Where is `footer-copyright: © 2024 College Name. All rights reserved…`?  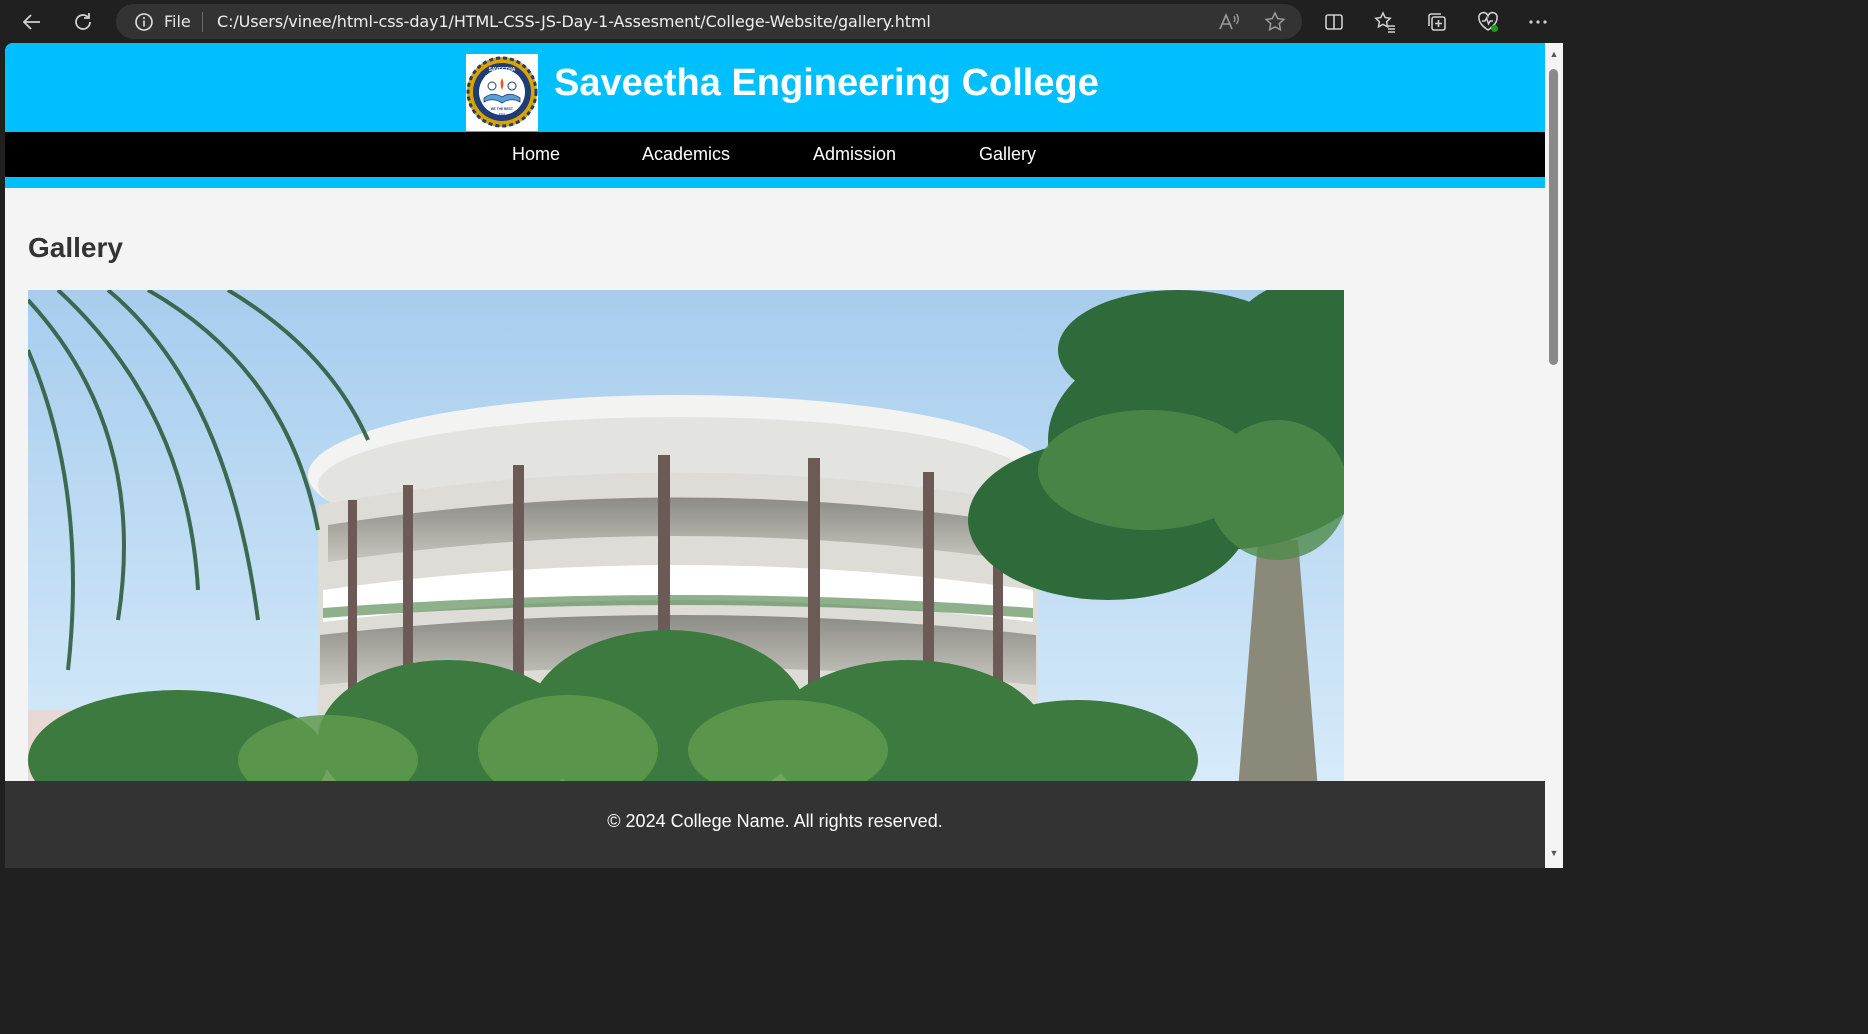 footer-copyright: © 2024 College Name. All rights reserved… is located at coordinates (775, 821).